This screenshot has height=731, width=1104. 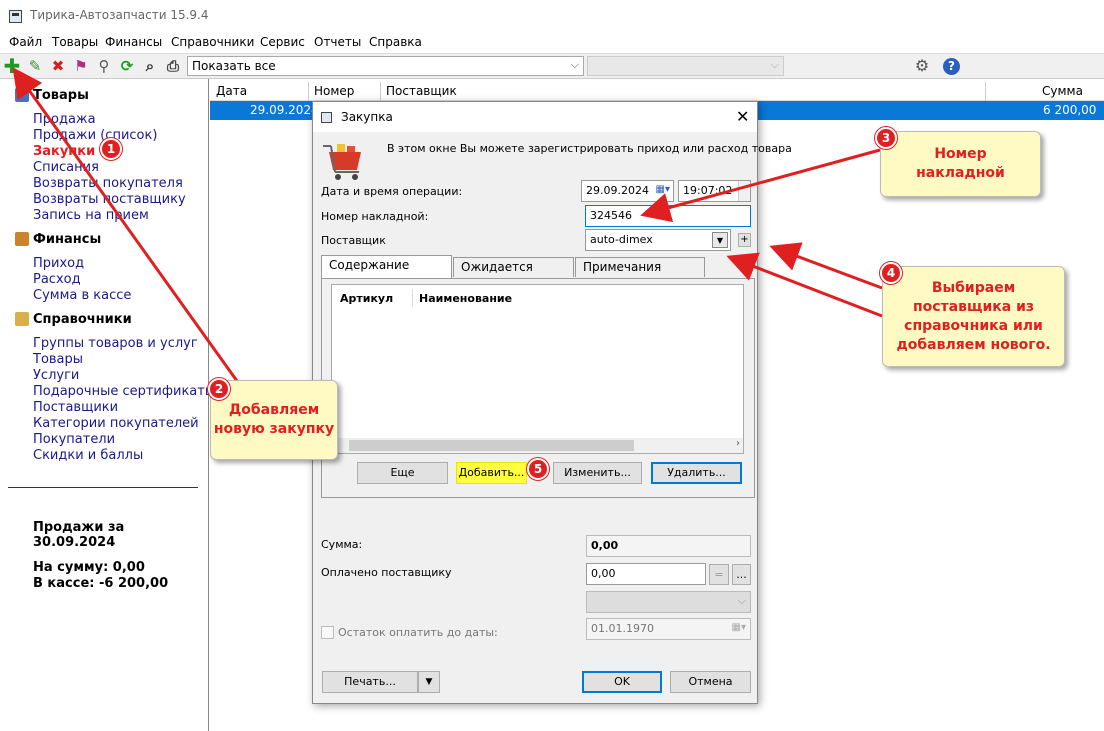 I want to click on tab-expected: Ожидается, so click(x=513, y=267).